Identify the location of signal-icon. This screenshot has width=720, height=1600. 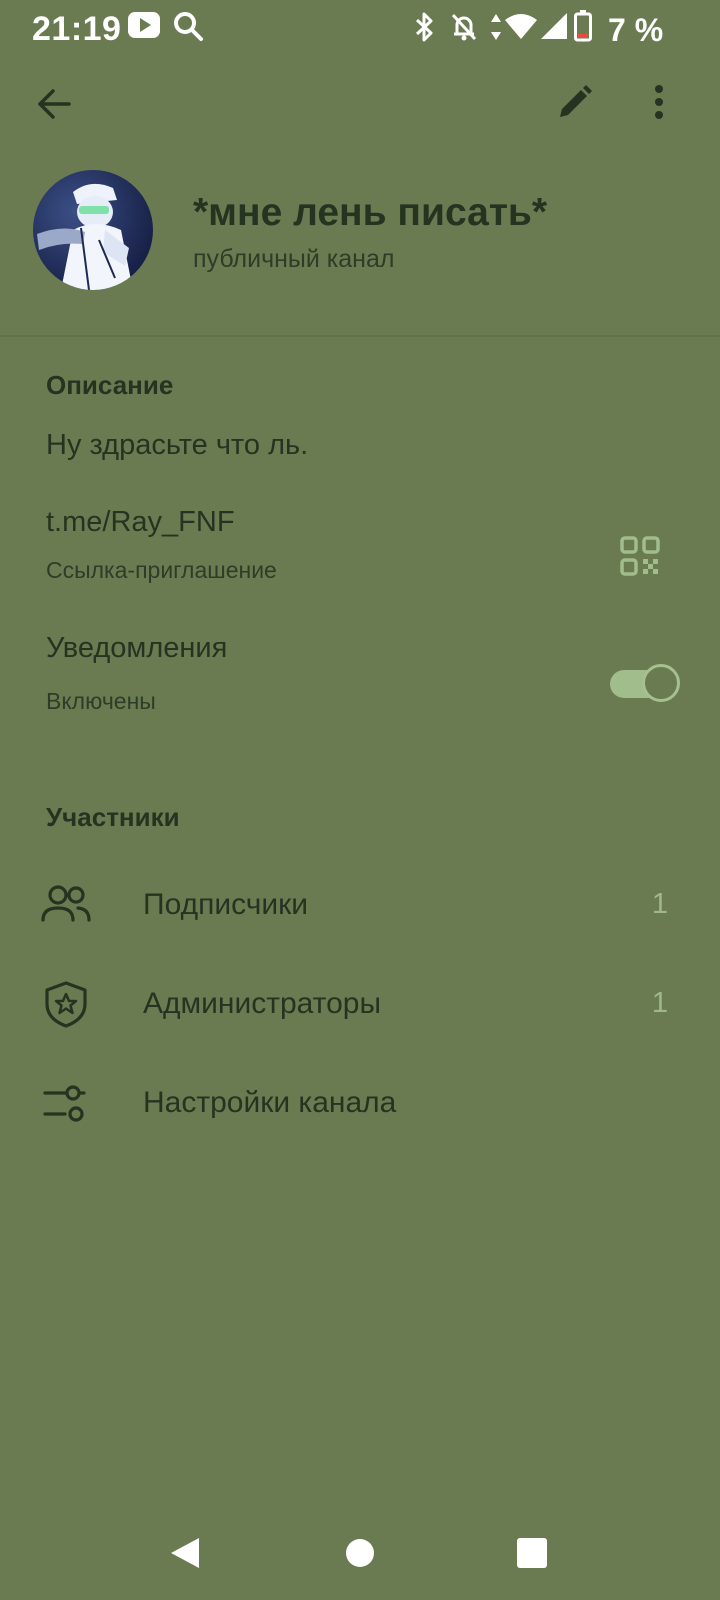
(554, 26).